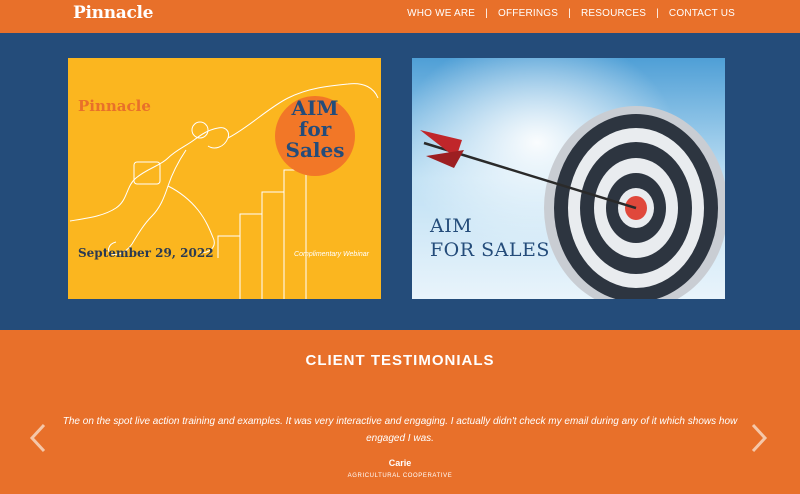 The image size is (800, 494). Describe the element at coordinates (702, 13) in the screenshot. I see `nav-contact-us: CONTACT US` at that location.